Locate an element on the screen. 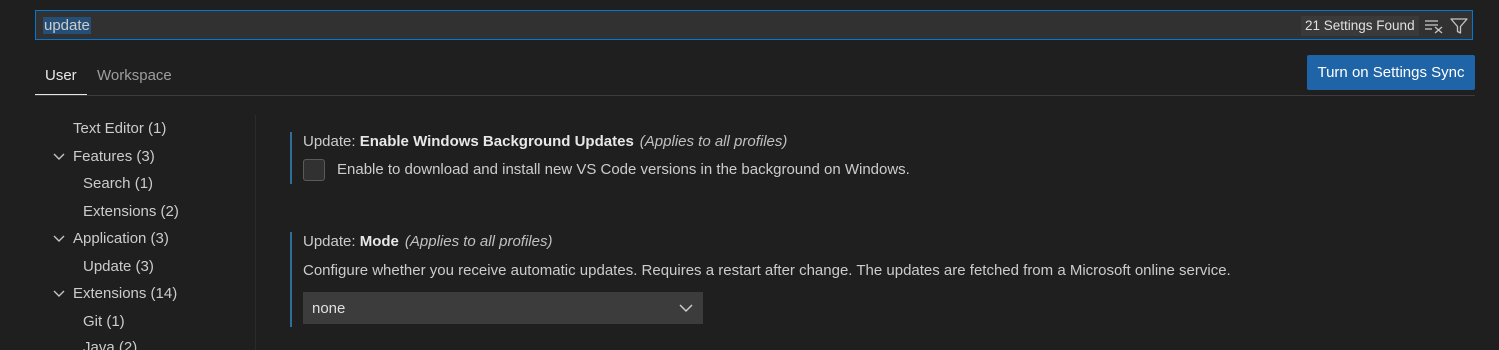 The width and height of the screenshot is (1499, 350). filter-icon is located at coordinates (1459, 26).